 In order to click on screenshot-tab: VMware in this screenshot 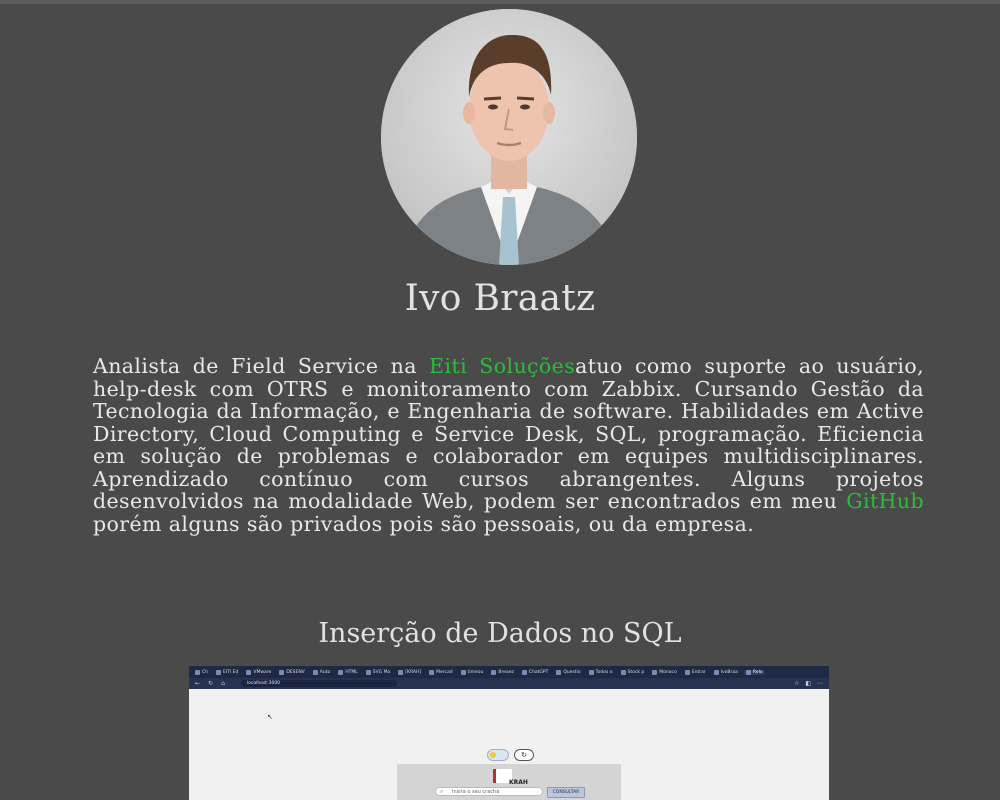, I will do `click(258, 672)`.